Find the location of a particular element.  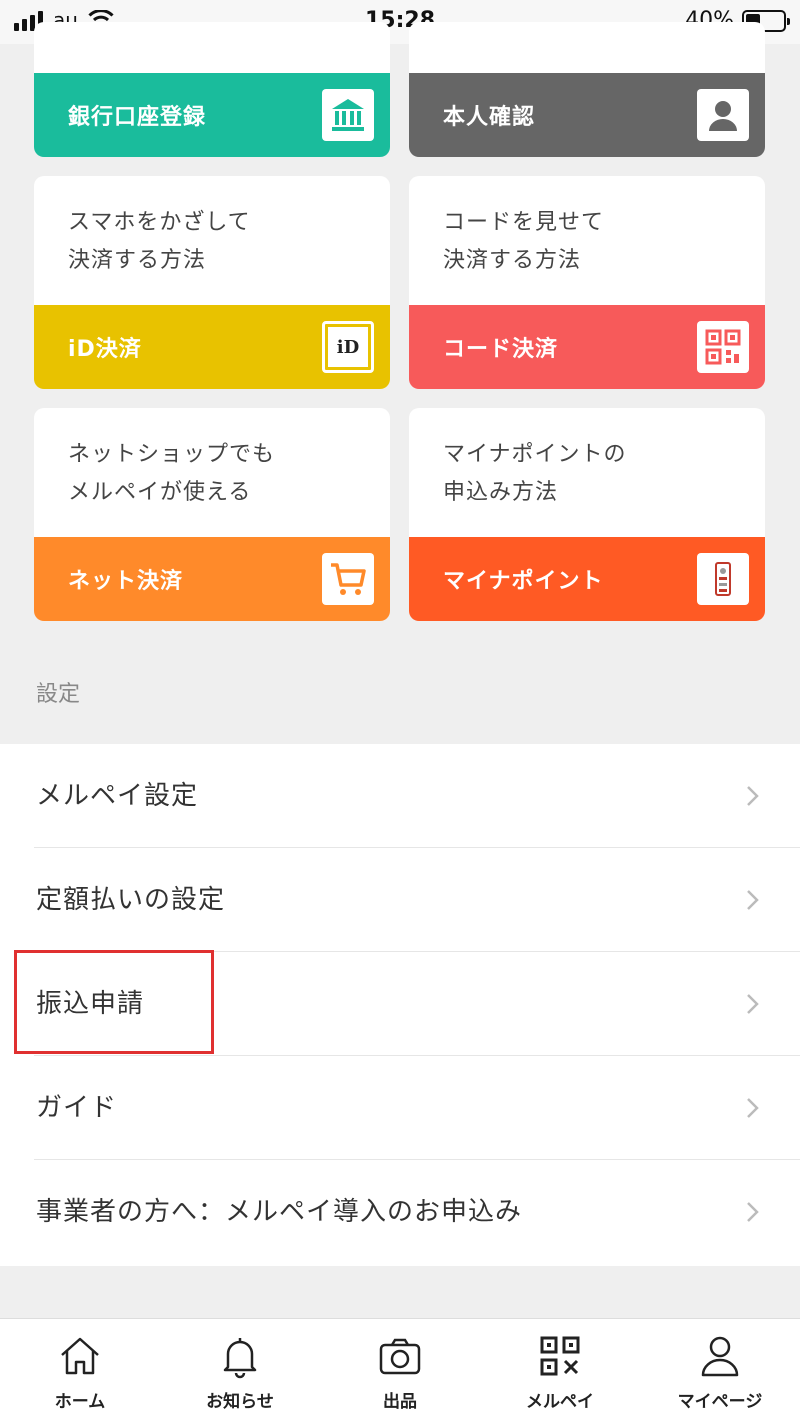

qr-icon is located at coordinates (560, 1356).